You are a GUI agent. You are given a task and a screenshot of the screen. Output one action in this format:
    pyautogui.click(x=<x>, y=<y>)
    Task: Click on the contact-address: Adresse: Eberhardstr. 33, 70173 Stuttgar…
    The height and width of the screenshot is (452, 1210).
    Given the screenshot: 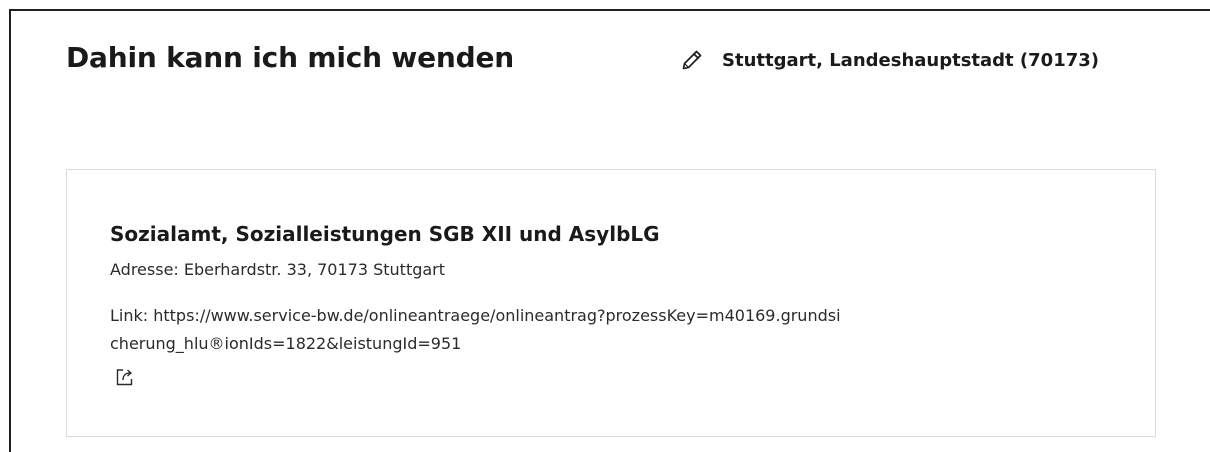 What is the action you would take?
    pyautogui.click(x=278, y=269)
    